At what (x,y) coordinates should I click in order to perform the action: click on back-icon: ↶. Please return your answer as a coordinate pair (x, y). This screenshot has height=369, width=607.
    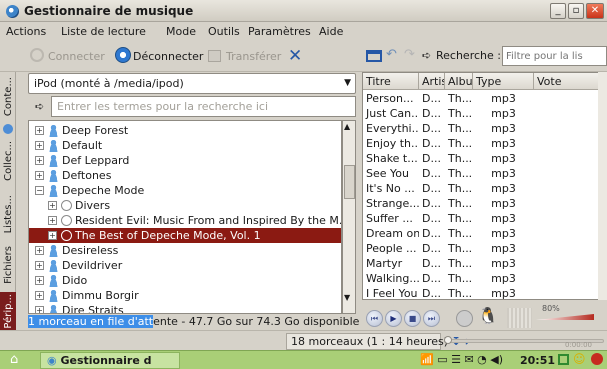
    Looking at the image, I should click on (391, 54).